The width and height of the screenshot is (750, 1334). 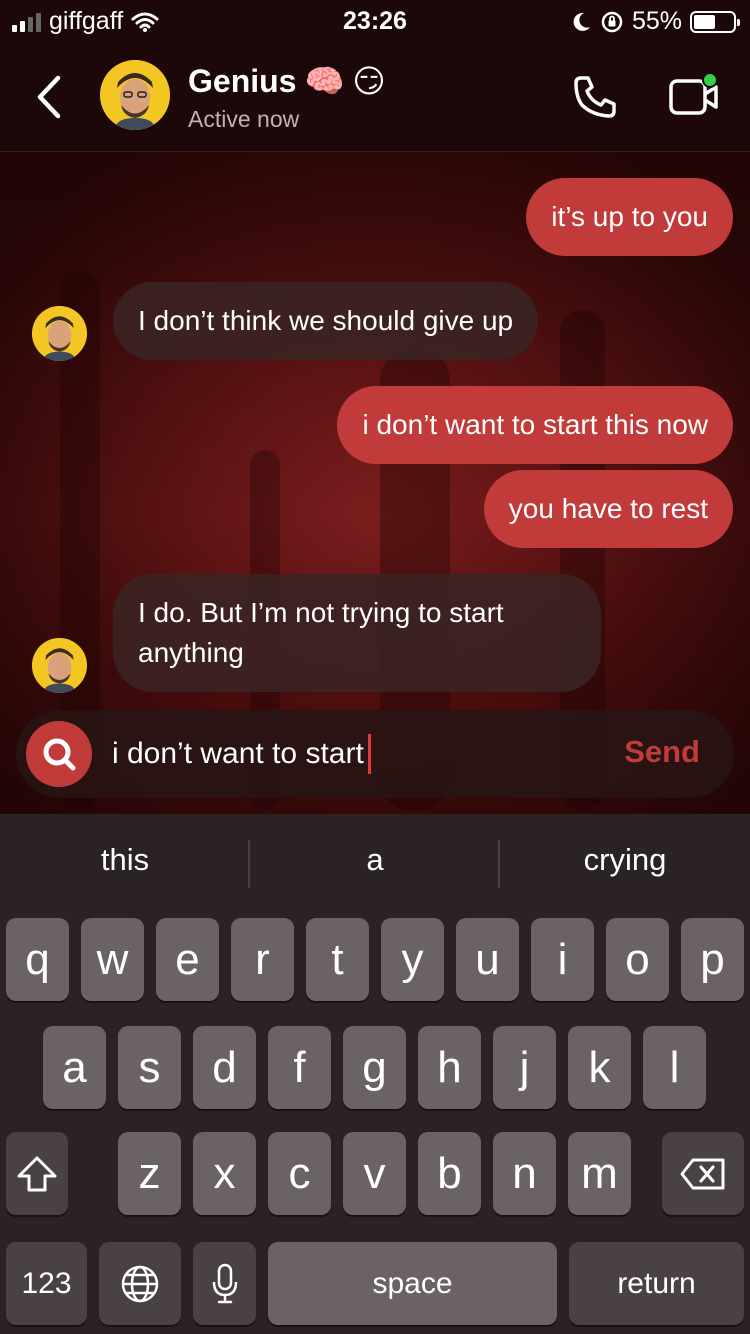 What do you see at coordinates (149, 1067) in the screenshot?
I see `key-s: s` at bounding box center [149, 1067].